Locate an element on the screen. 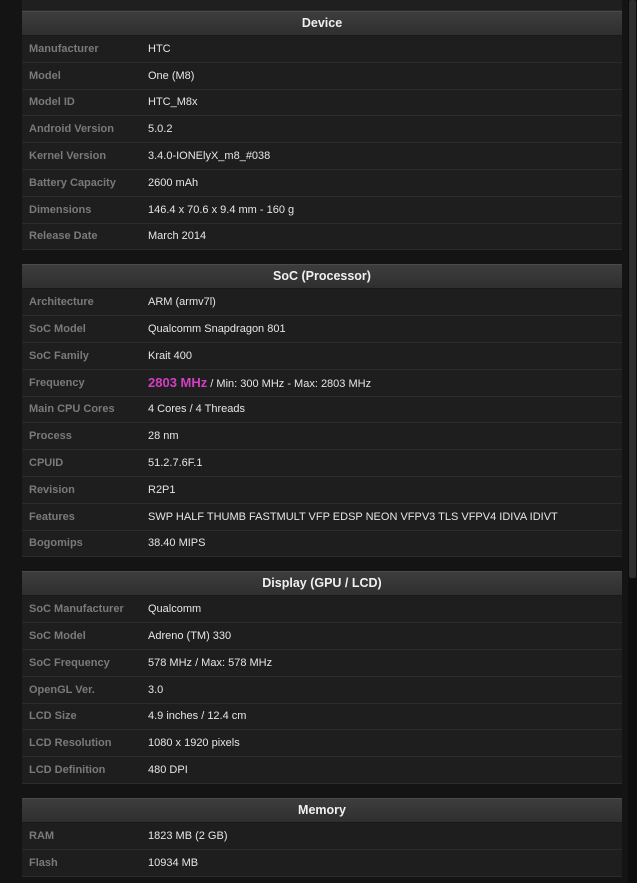 This screenshot has width=637, height=883. section-title: Memory is located at coordinates (322, 810).